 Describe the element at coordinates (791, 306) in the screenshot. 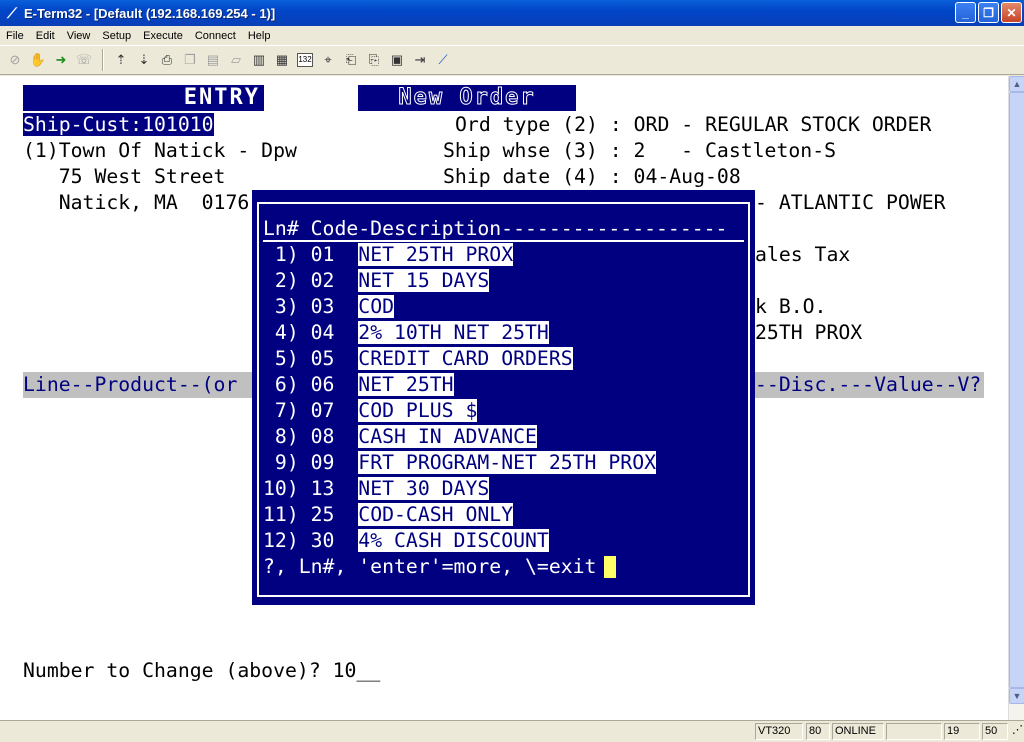

I see `bo-partial: k B.O.` at that location.